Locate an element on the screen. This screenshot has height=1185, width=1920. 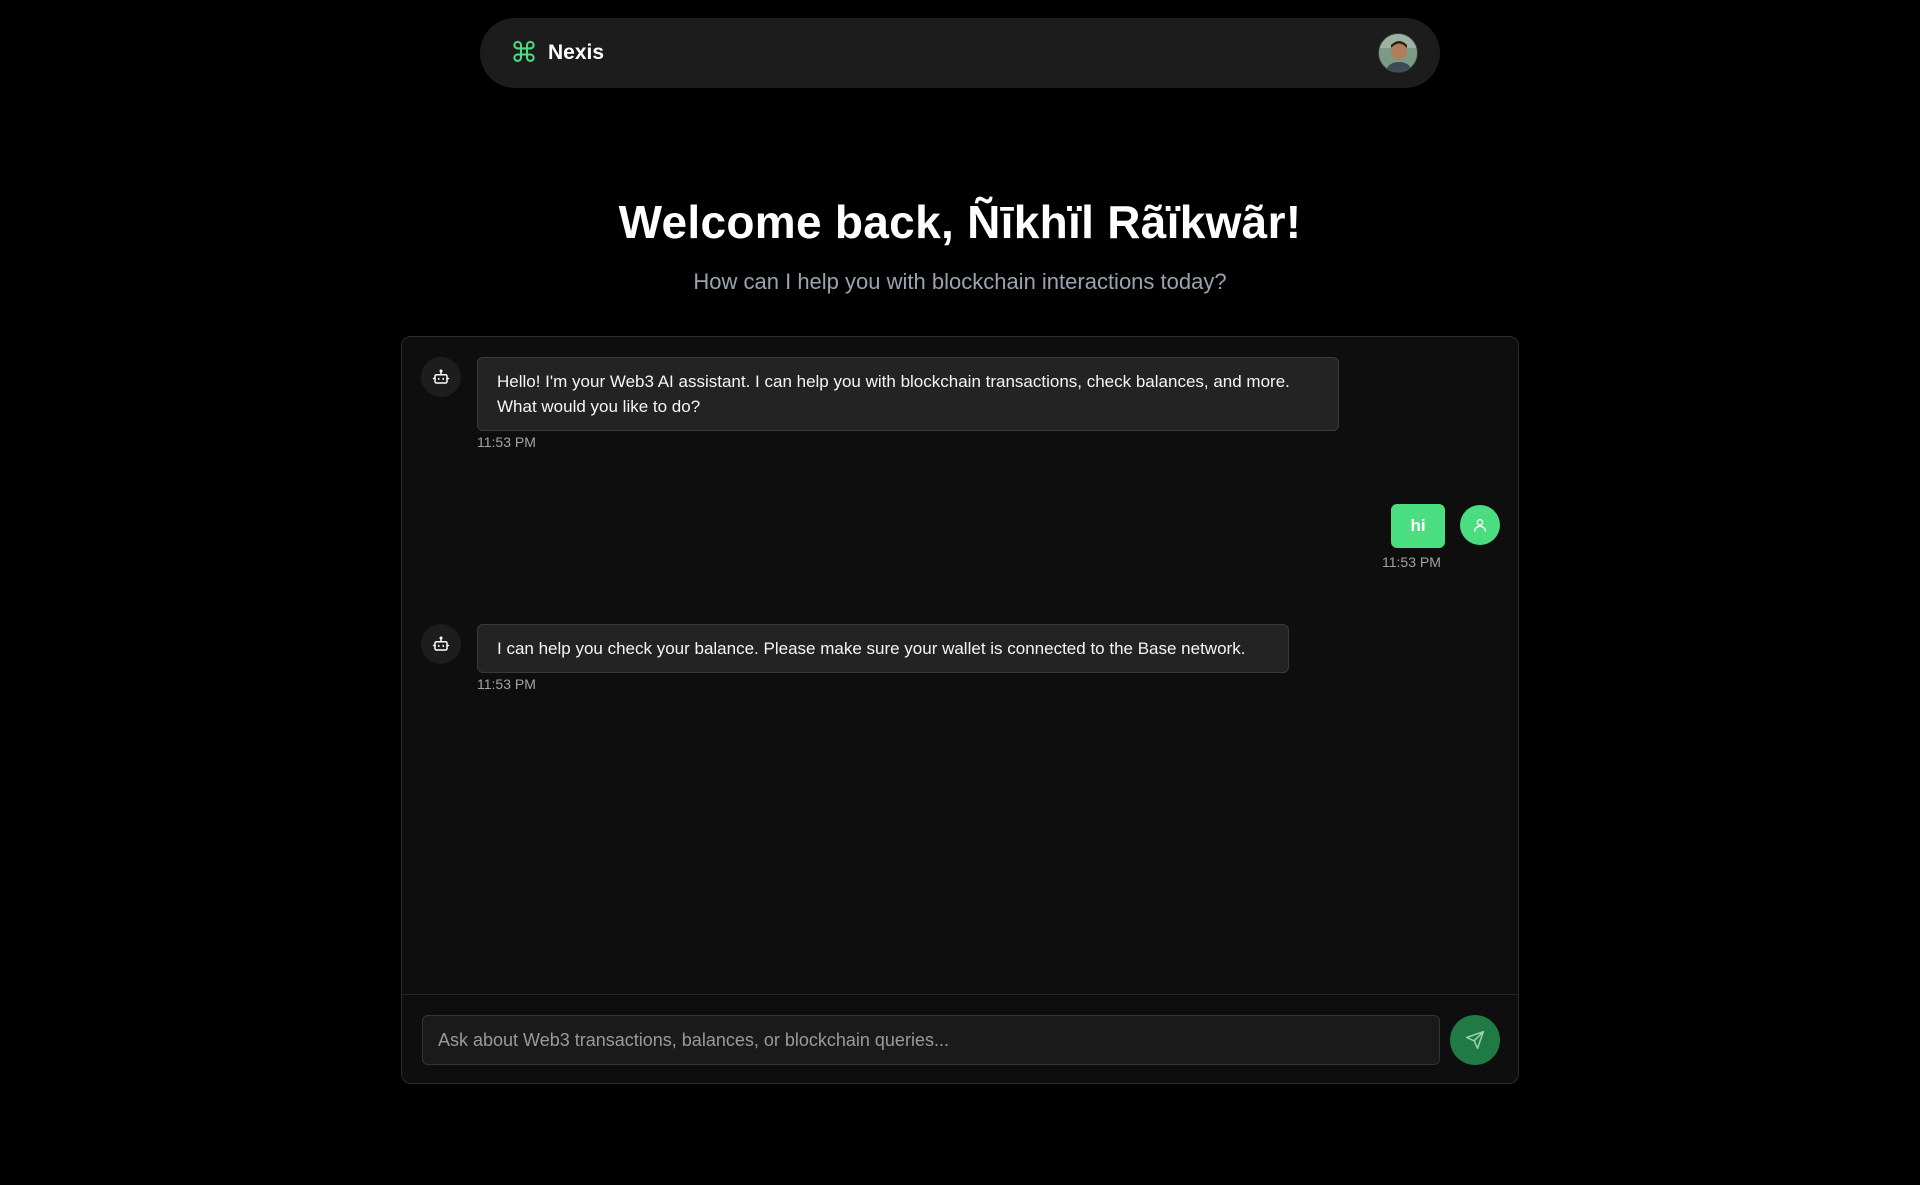
send-icon is located at coordinates (1475, 1040).